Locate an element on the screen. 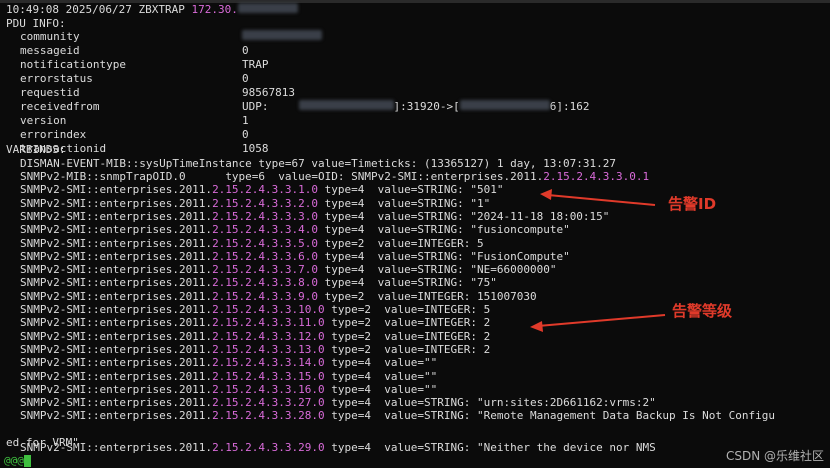  arrow-alarm-id is located at coordinates (601, 200).